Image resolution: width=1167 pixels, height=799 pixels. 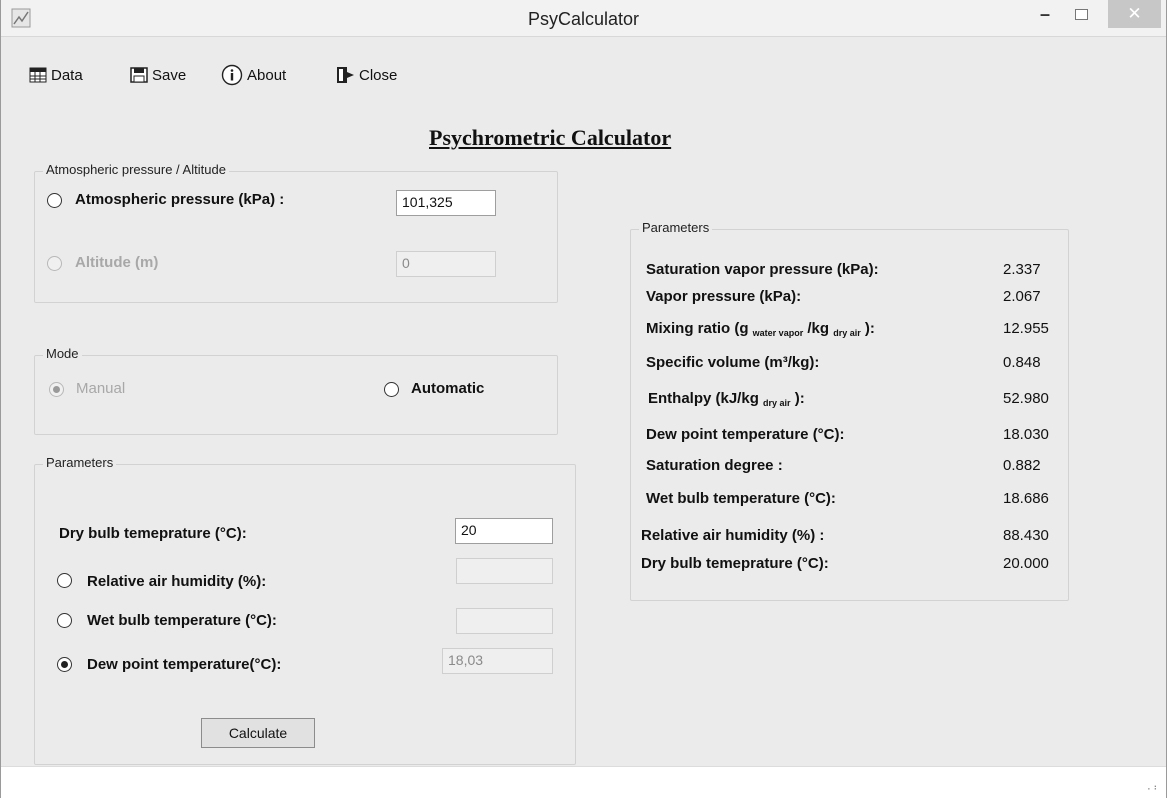 What do you see at coordinates (62, 353) in the screenshot?
I see `group-legend: Mode` at bounding box center [62, 353].